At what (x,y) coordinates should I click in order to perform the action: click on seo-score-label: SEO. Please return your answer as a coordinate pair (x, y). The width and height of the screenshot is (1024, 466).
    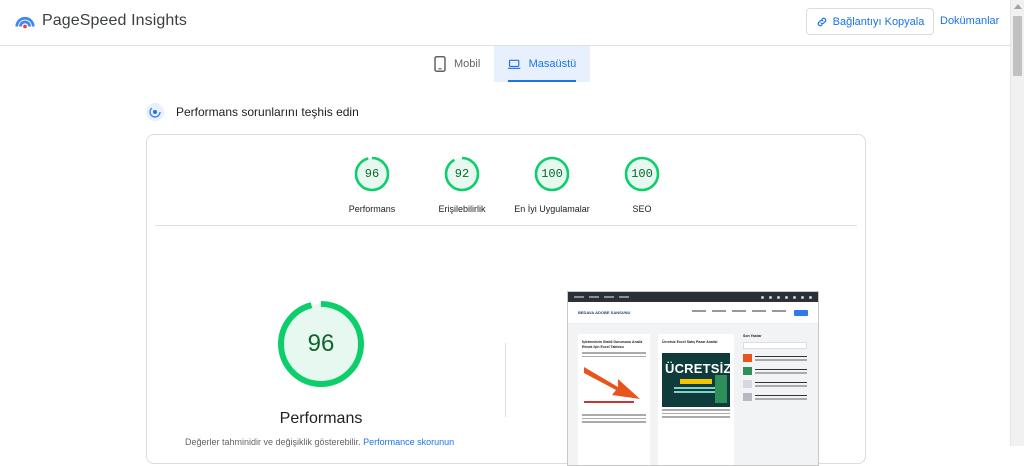
    Looking at the image, I should click on (642, 209).